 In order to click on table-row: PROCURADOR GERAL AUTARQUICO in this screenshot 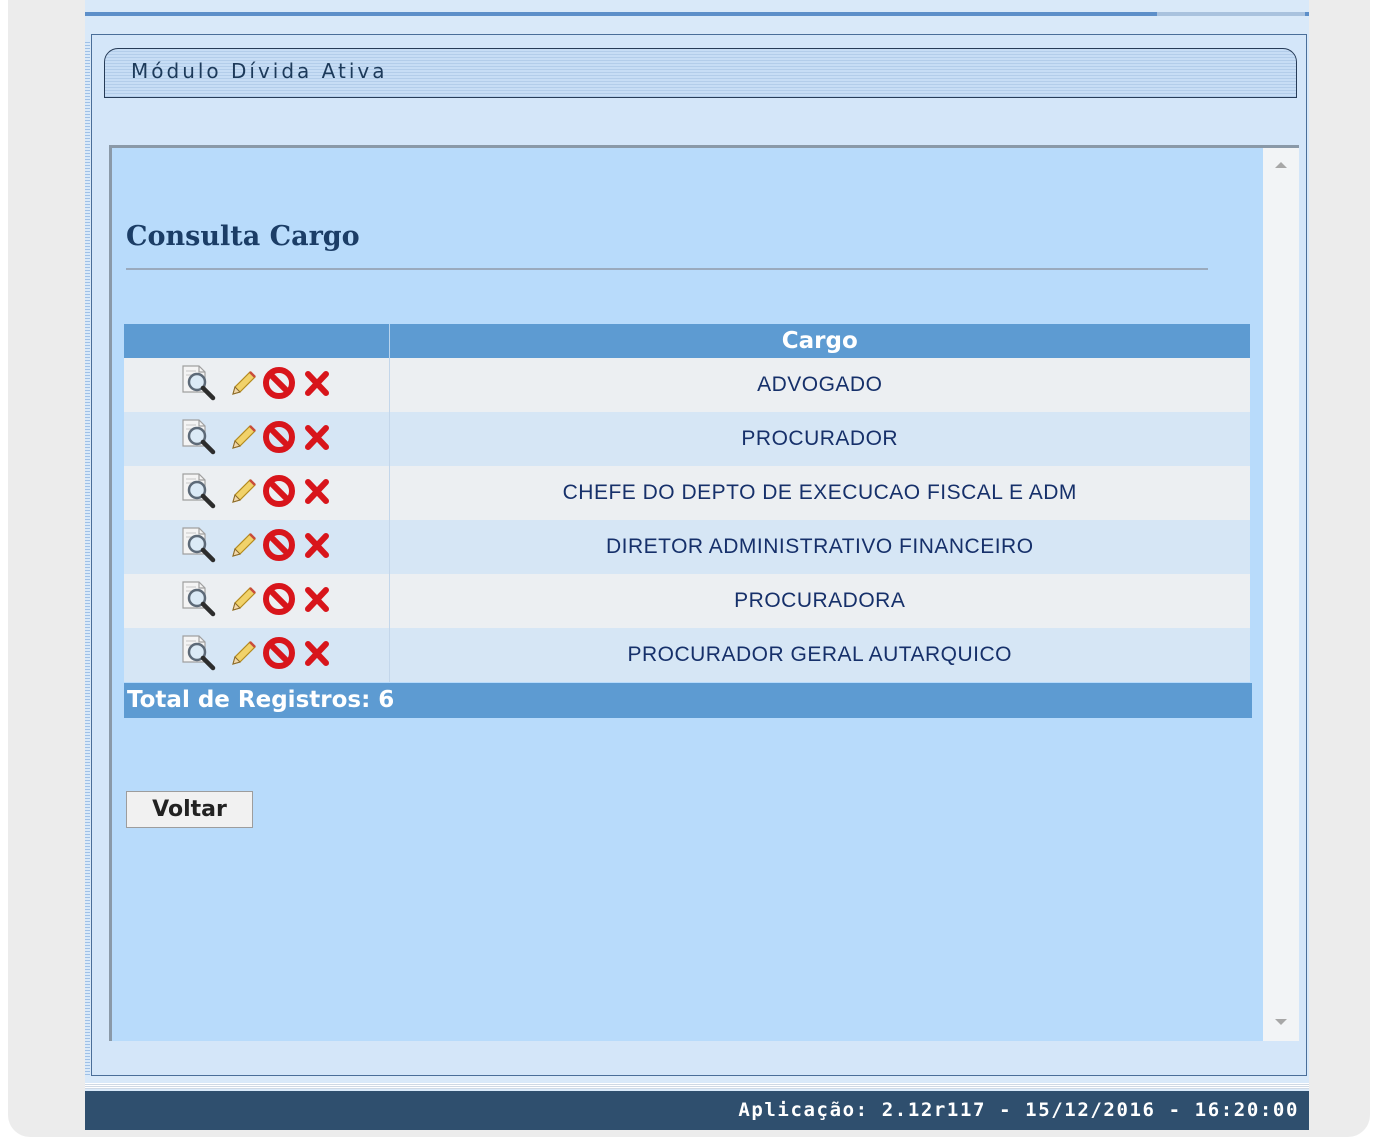, I will do `click(687, 655)`.